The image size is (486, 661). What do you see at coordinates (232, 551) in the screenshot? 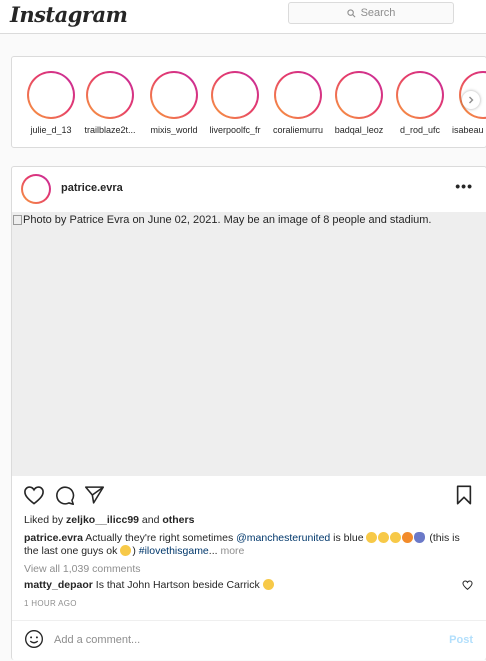
I see `caption-more-button: more` at bounding box center [232, 551].